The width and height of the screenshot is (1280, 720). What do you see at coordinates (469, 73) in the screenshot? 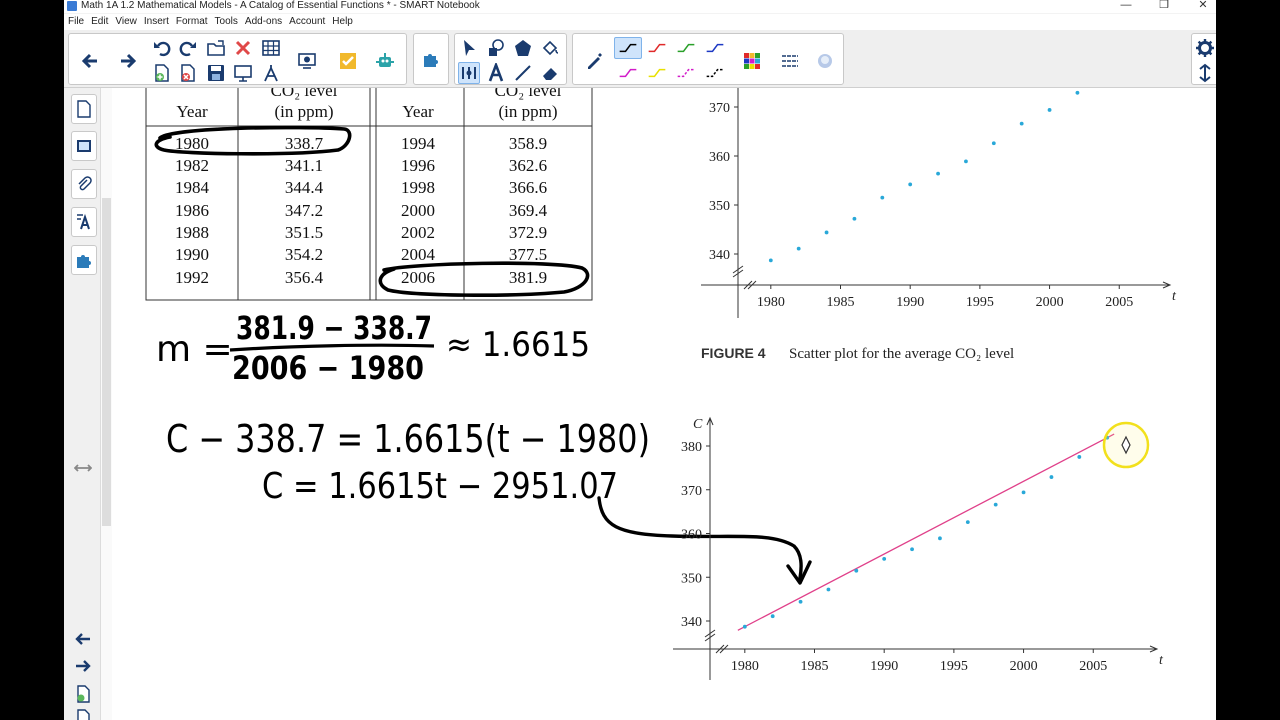
I see `magic-pen-tool` at bounding box center [469, 73].